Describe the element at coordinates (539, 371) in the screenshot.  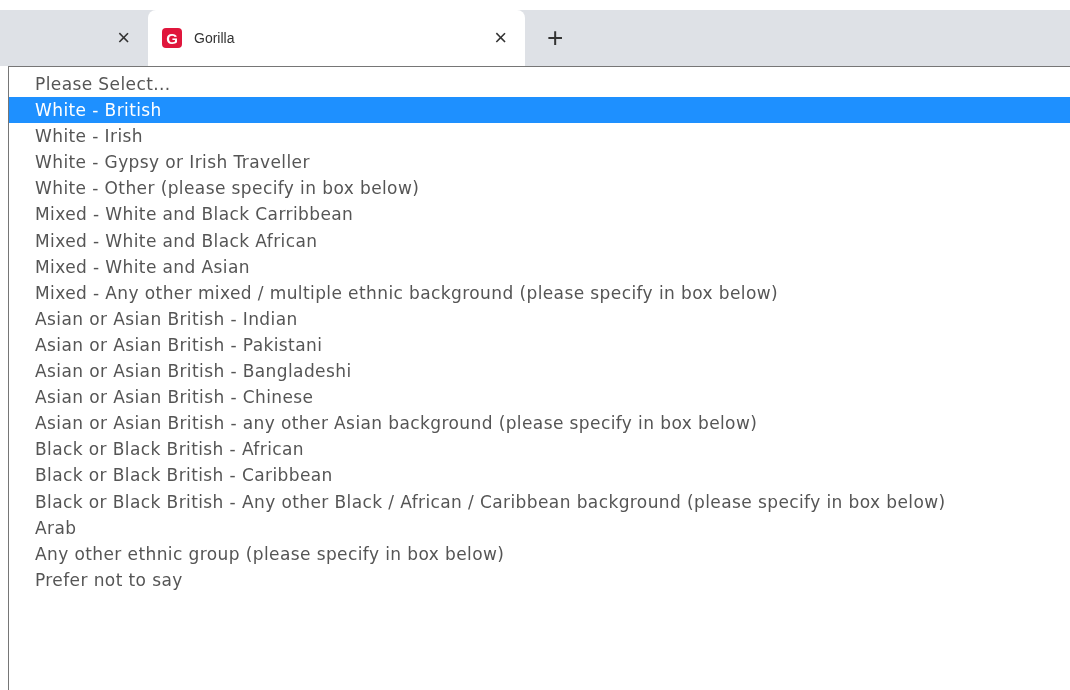
I see `dropdown-option: Asian or Asian British - Bangladeshi` at that location.